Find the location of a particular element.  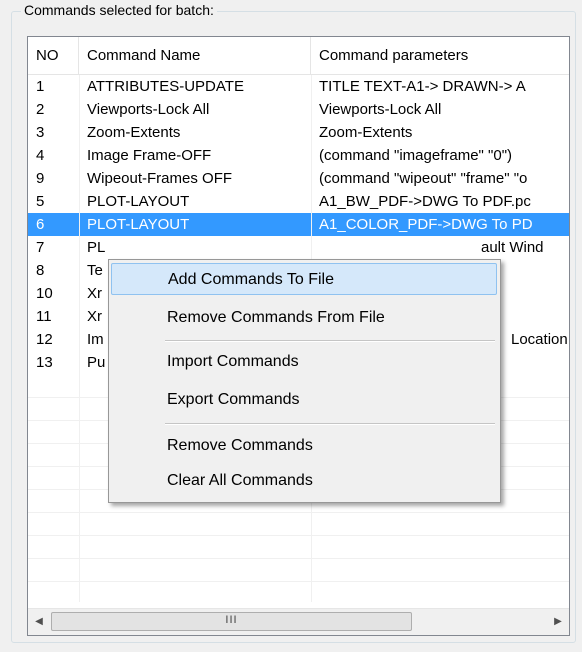

row-no: 9 is located at coordinates (40, 178).